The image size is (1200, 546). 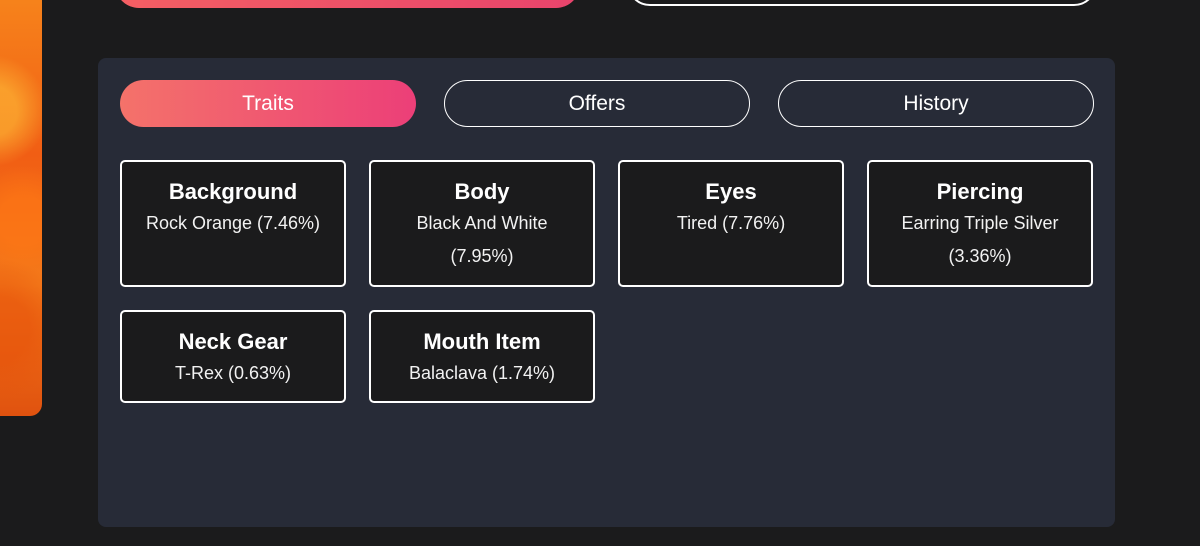 I want to click on primary-action-button, so click(x=347, y=4).